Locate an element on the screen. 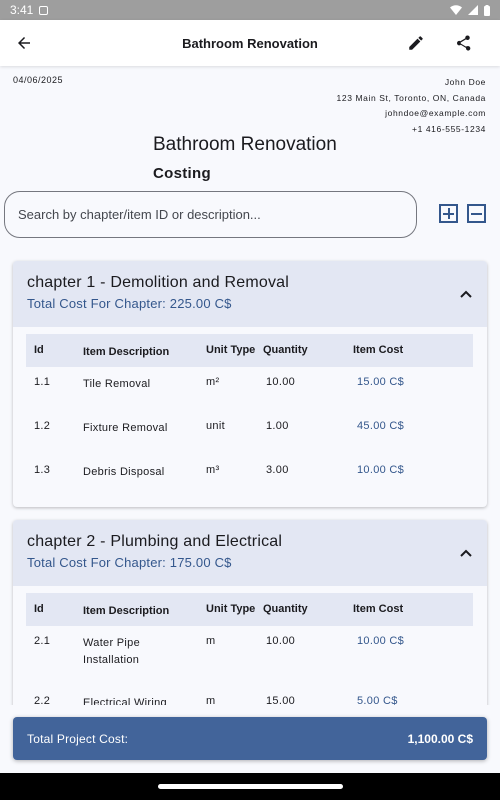  status-time: 3:41 is located at coordinates (22, 10).